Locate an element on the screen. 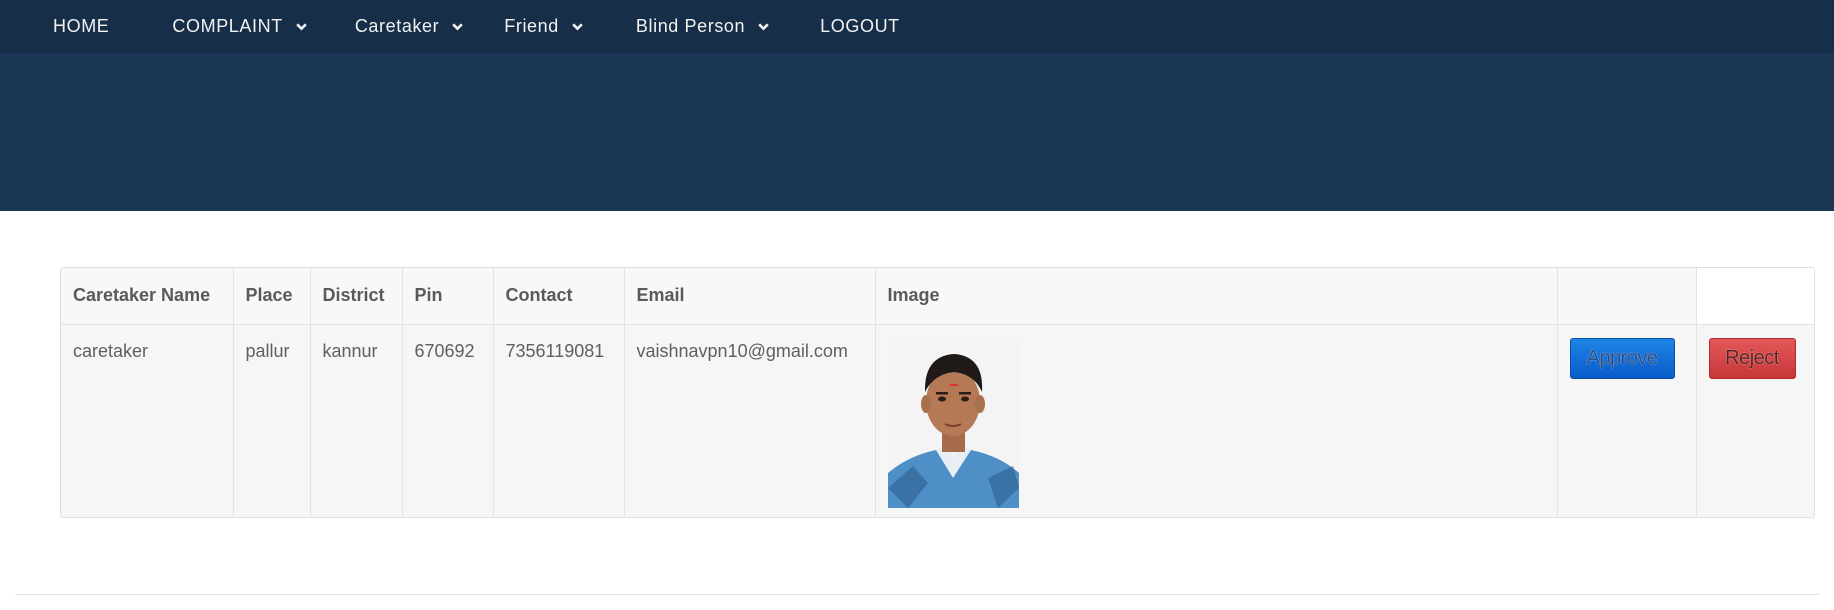 This screenshot has height=610, width=1834. header-pin: Pin is located at coordinates (447, 296).